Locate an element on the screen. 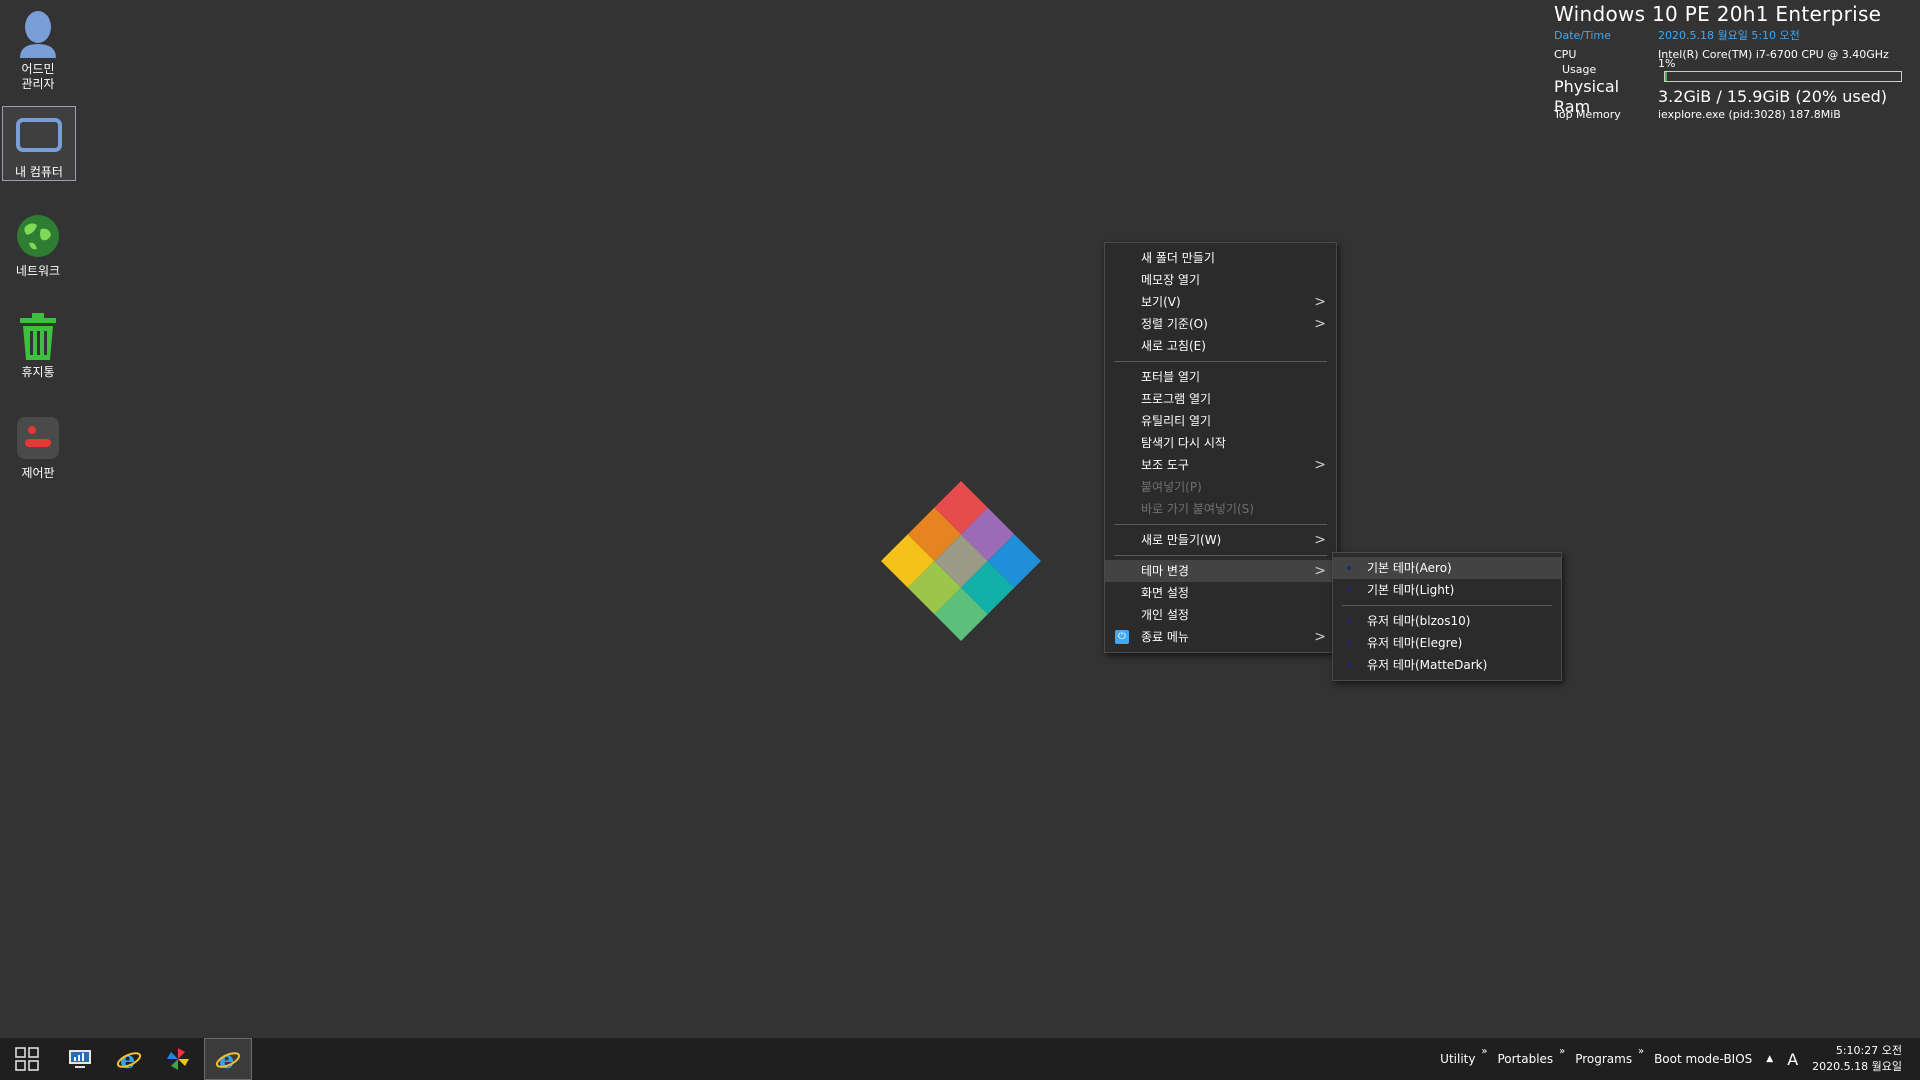 The width and height of the screenshot is (1920, 1080). theme-item-elegre: 유저 테마(Elegre) is located at coordinates (1447, 643).